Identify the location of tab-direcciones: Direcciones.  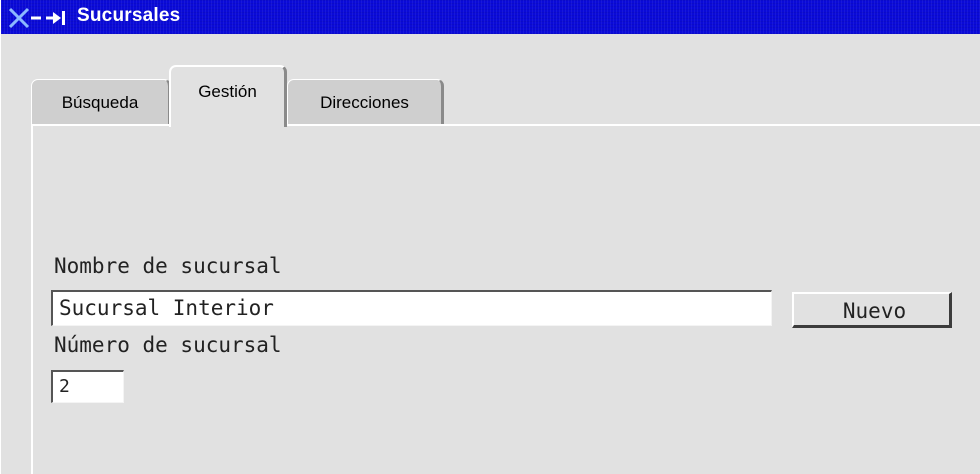
(365, 102).